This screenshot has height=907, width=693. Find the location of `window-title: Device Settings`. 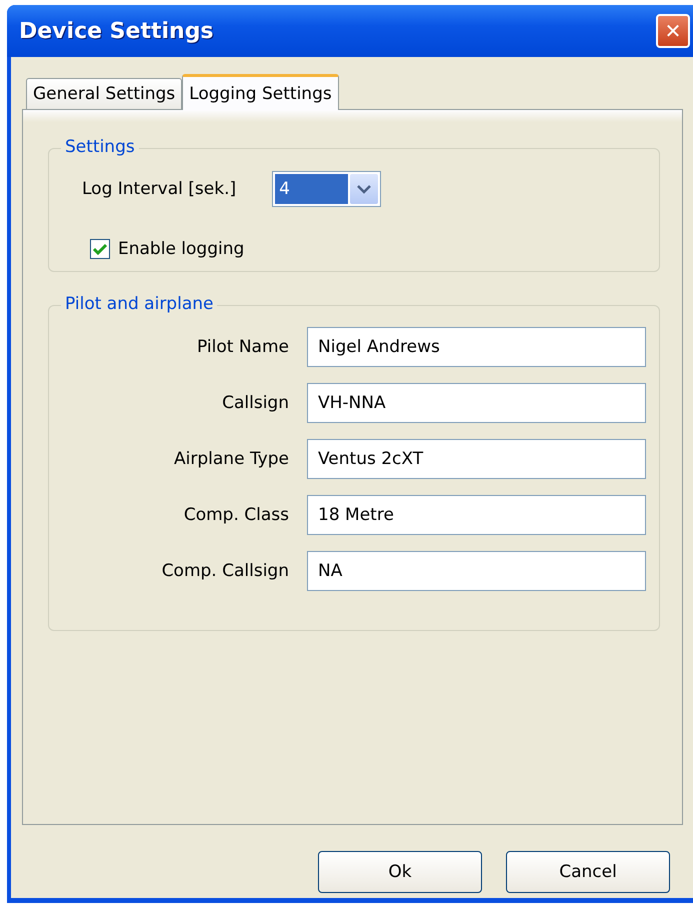

window-title: Device Settings is located at coordinates (116, 31).